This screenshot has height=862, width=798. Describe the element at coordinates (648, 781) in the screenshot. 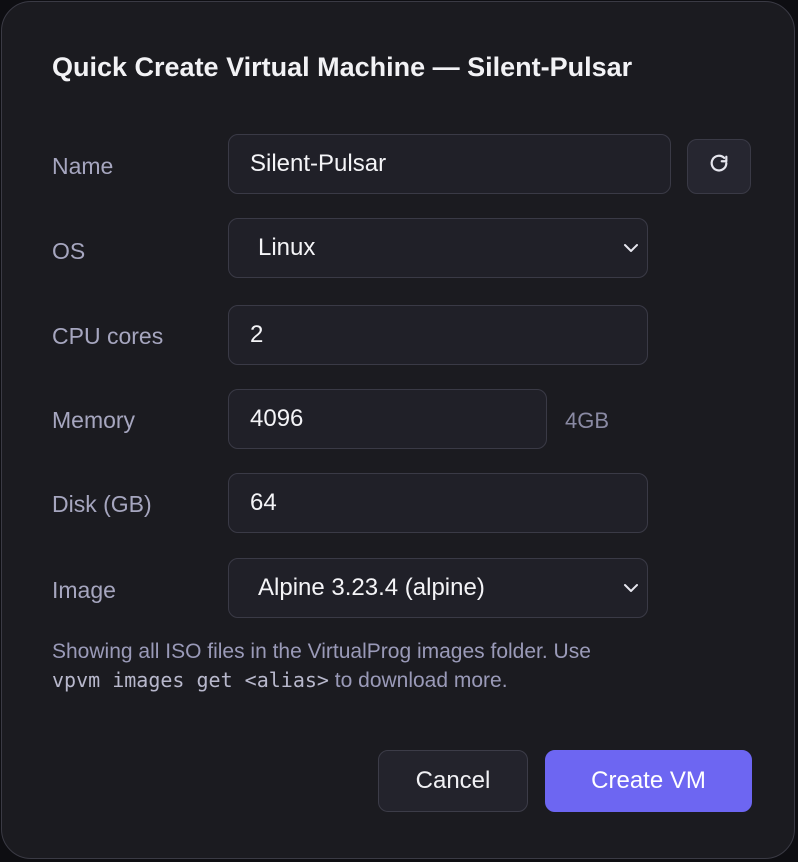

I see `create-vm-button: Create VM` at that location.